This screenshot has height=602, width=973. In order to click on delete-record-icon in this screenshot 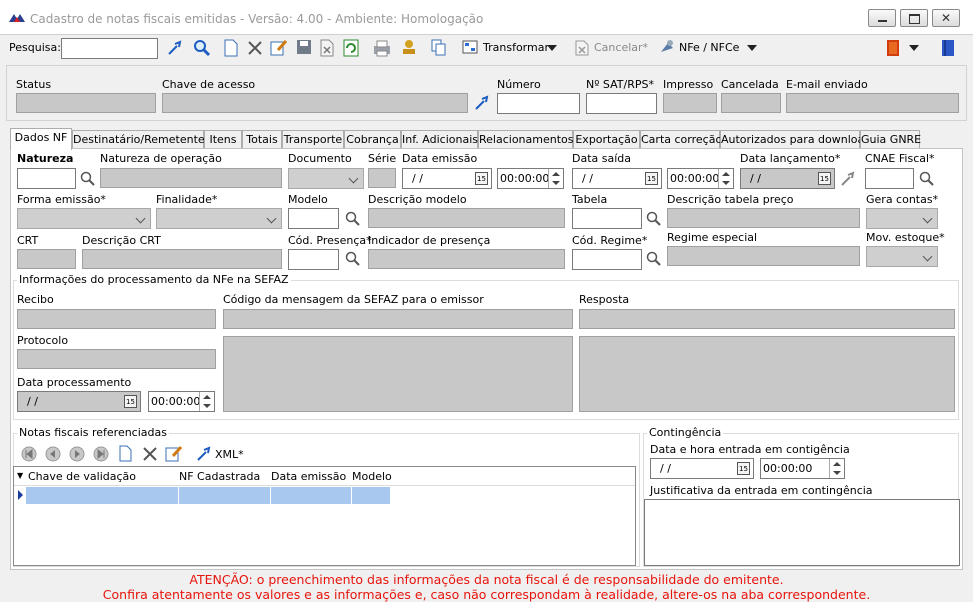, I will do `click(150, 454)`.